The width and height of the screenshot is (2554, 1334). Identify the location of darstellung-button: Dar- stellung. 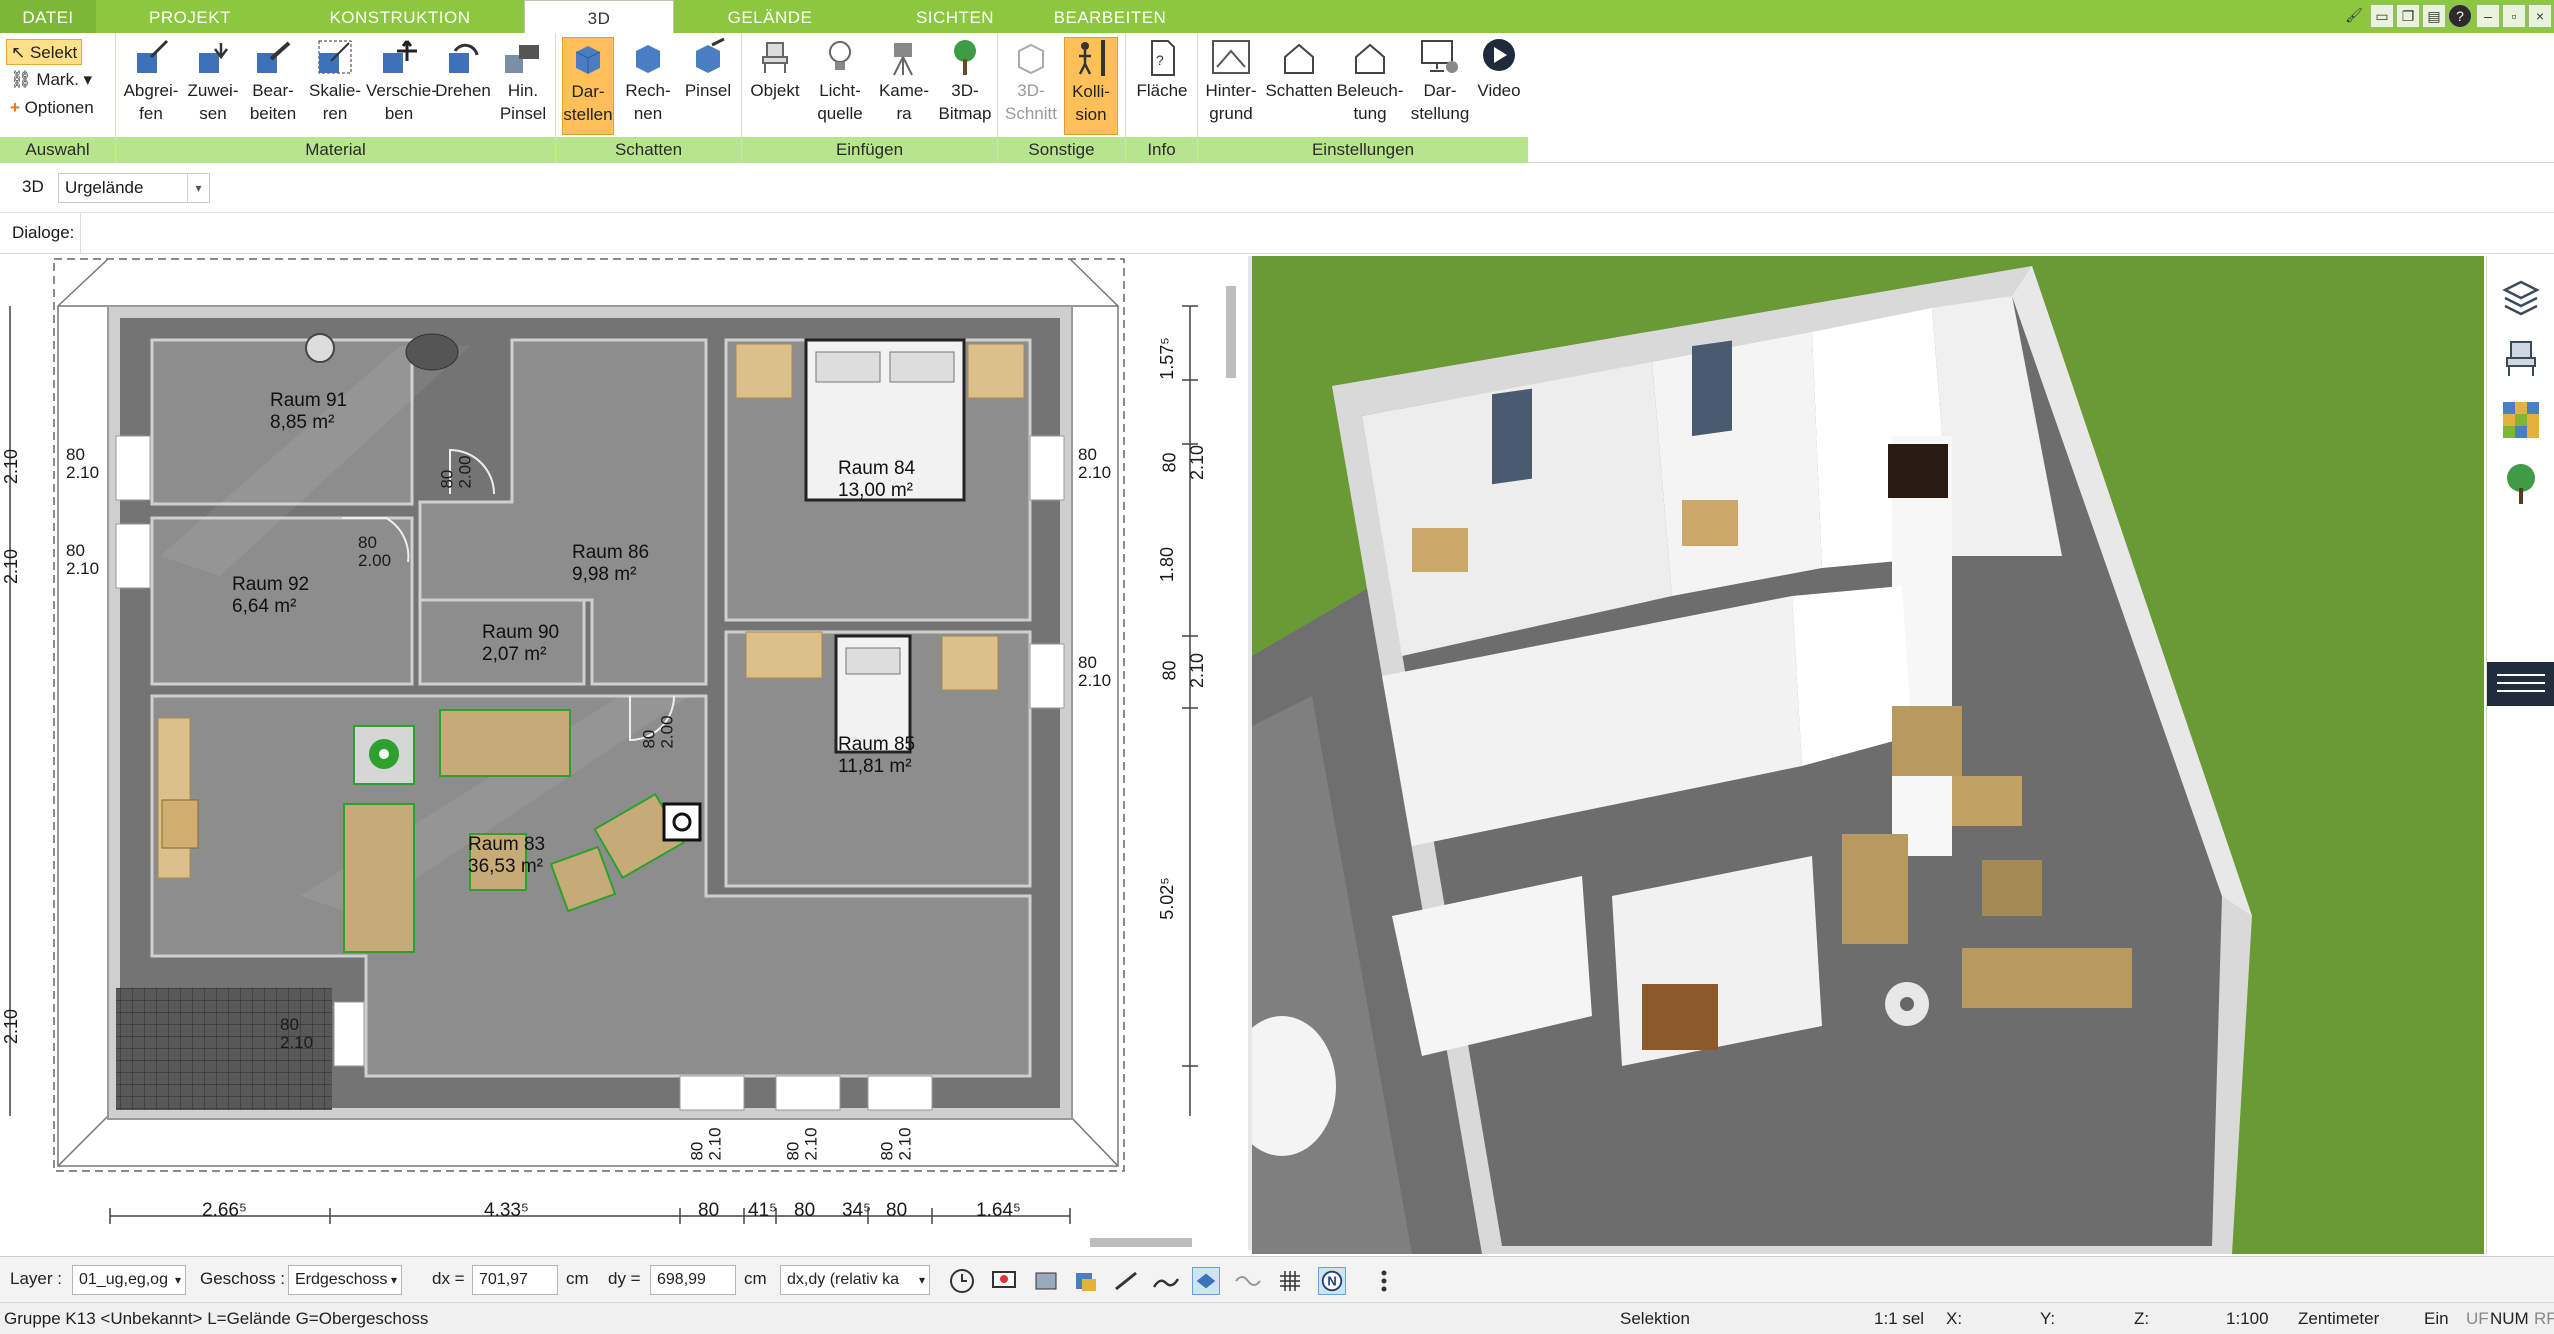
(1440, 81).